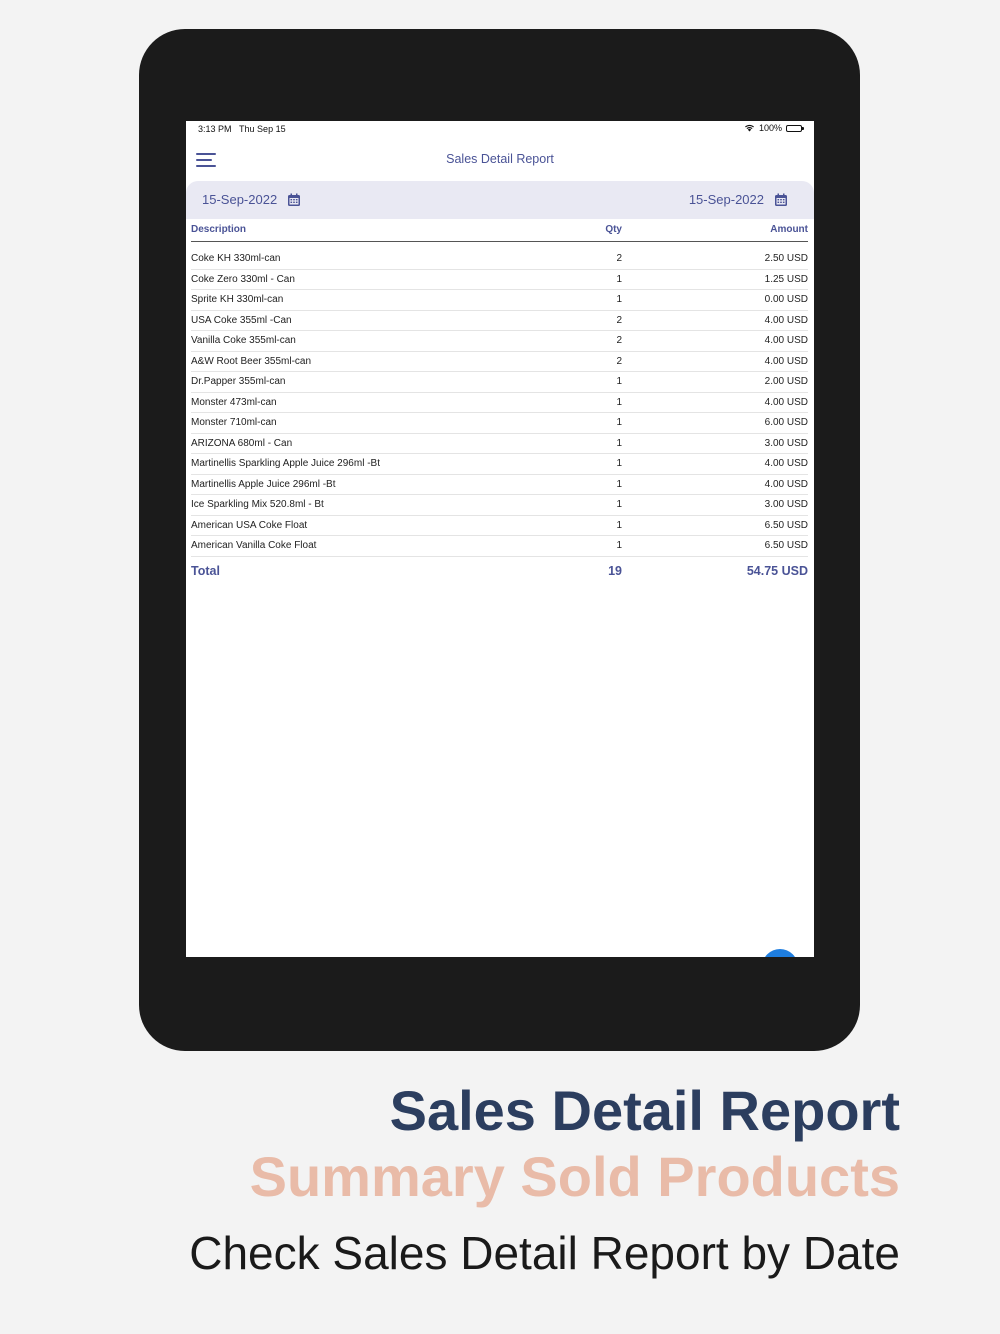  What do you see at coordinates (749, 128) in the screenshot?
I see `wifi-icon` at bounding box center [749, 128].